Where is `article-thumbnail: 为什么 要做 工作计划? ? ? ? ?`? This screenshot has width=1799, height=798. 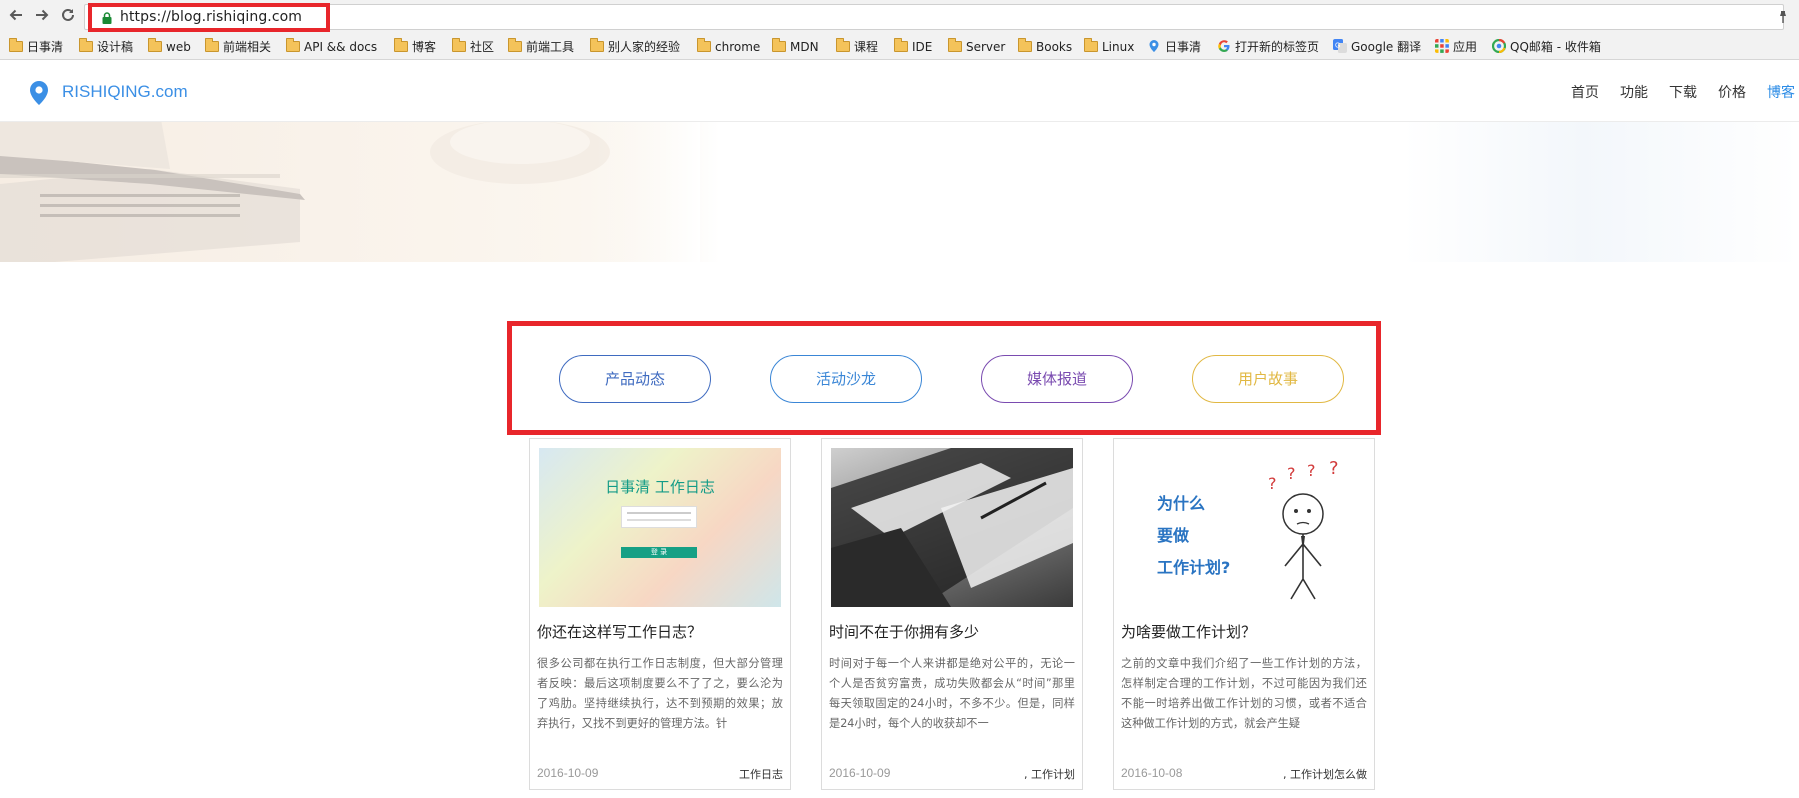 article-thumbnail: 为什么 要做 工作计划? ? ? ? ? is located at coordinates (1244, 527).